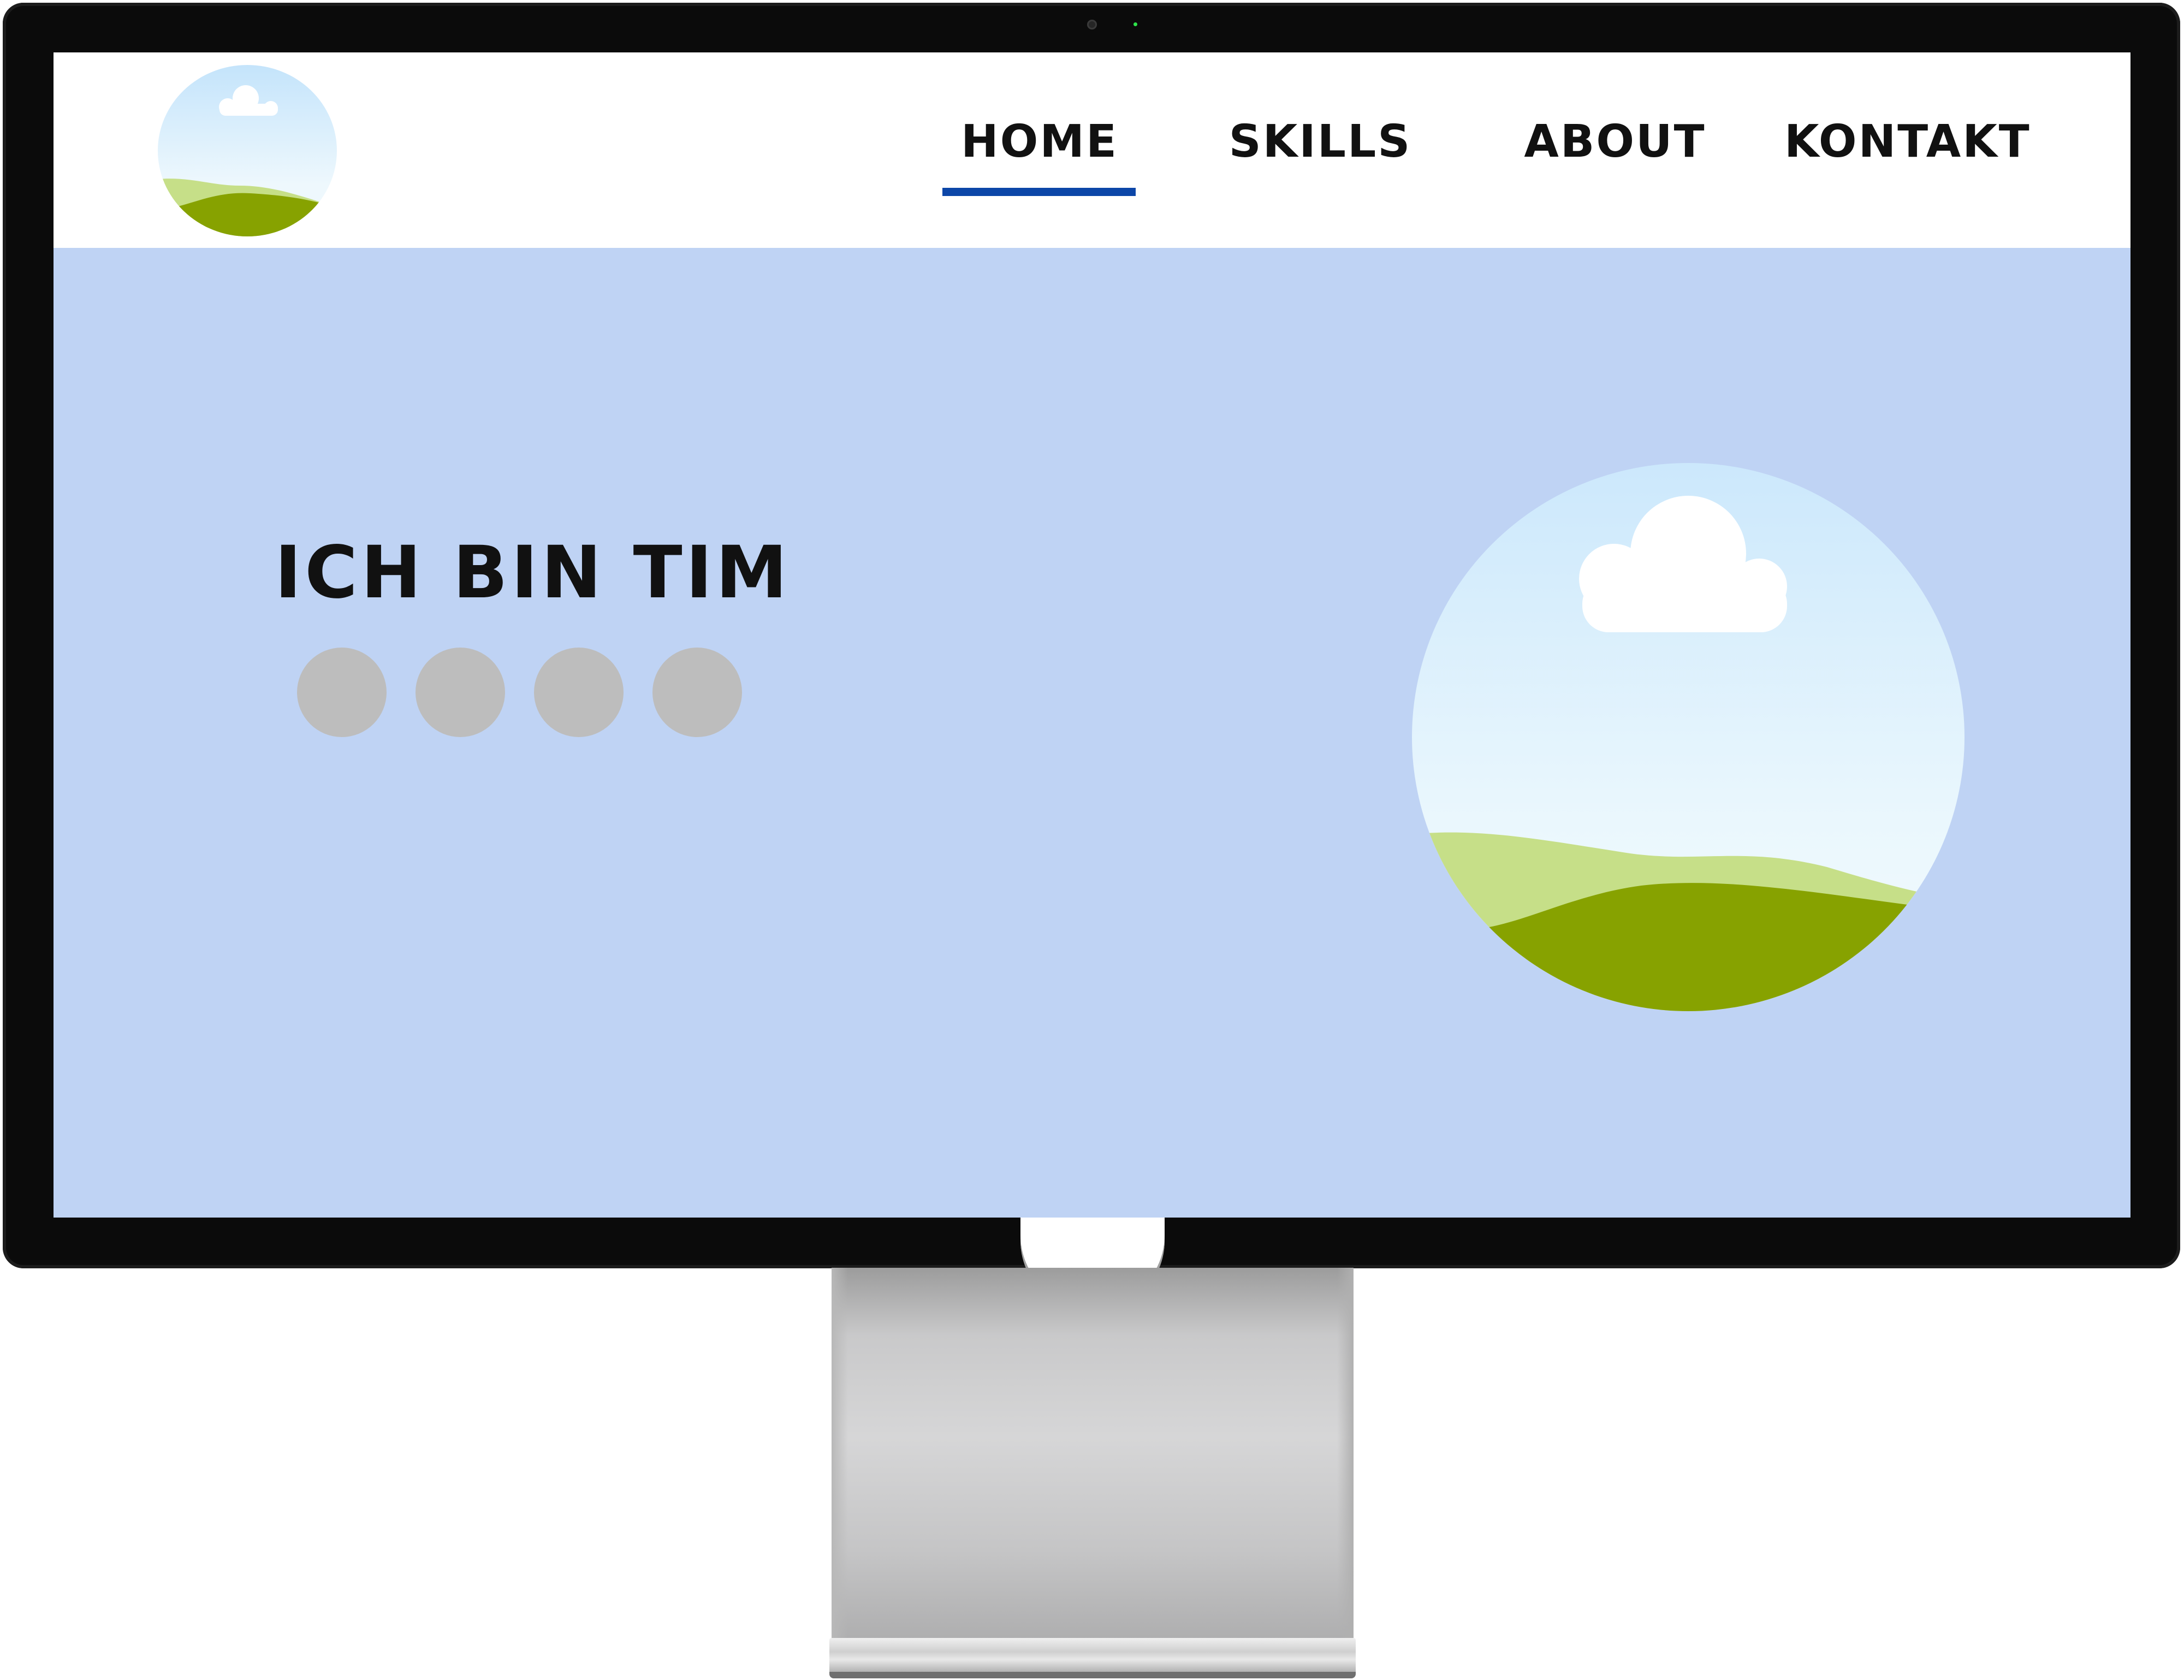  I want to click on nav-skills-link: SKILLS, so click(1320, 148).